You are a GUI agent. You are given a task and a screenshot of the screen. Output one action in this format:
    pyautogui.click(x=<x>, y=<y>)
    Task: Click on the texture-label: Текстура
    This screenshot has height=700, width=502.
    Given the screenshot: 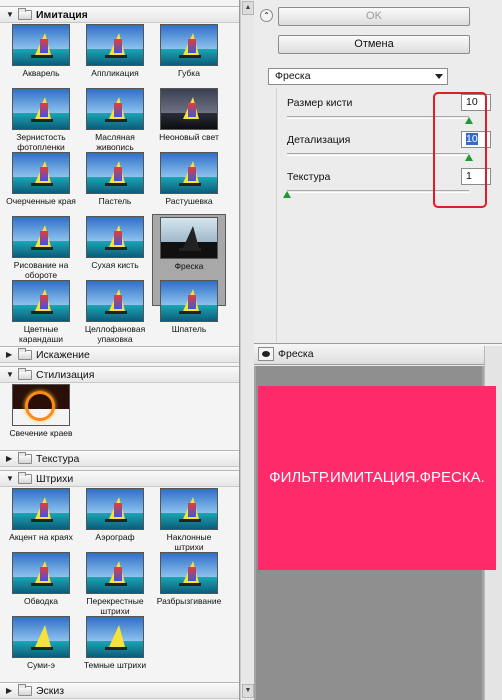 What is the action you would take?
    pyautogui.click(x=309, y=177)
    